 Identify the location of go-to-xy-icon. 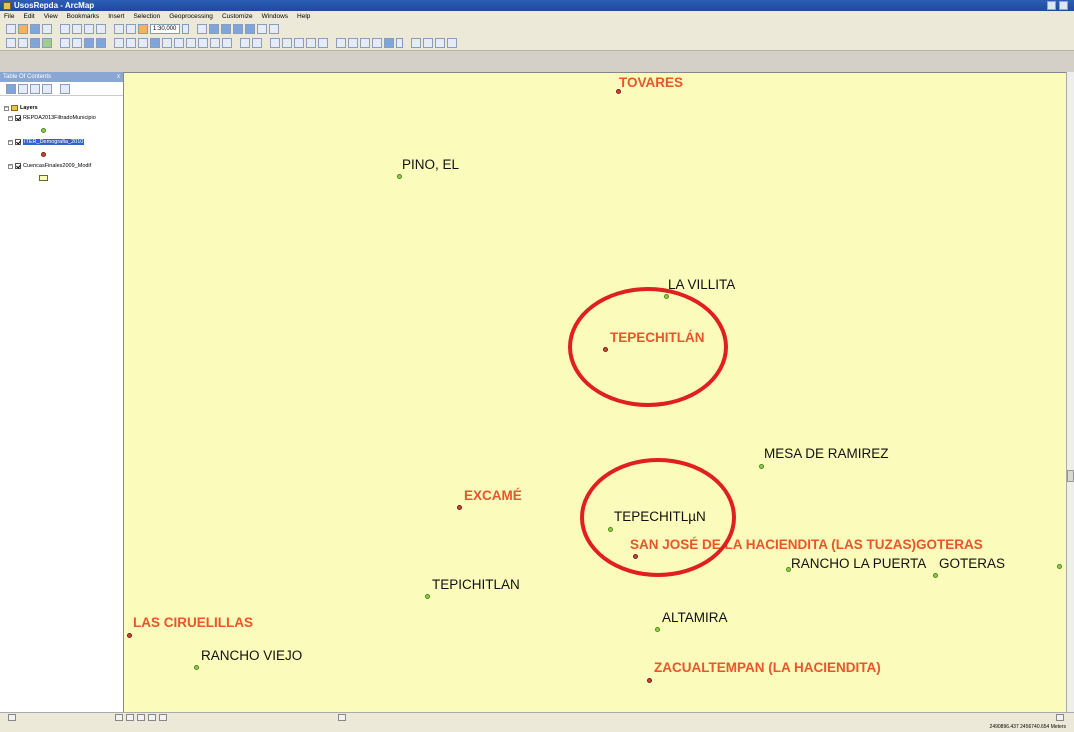
(227, 43).